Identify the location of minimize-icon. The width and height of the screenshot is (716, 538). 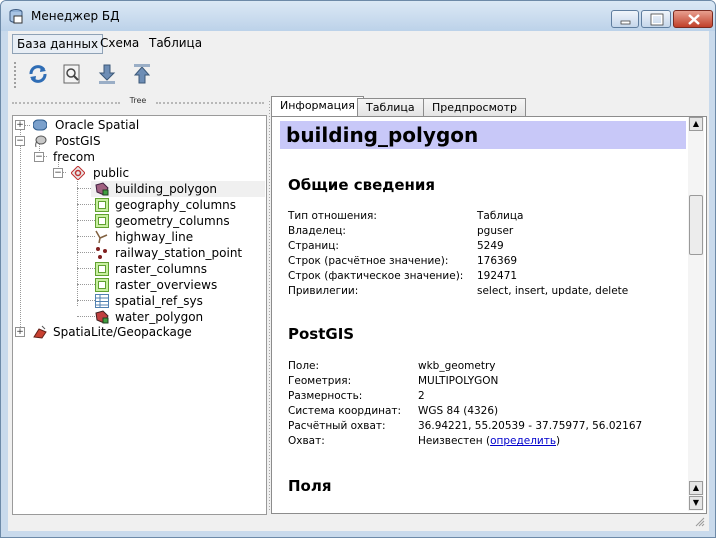
(625, 22).